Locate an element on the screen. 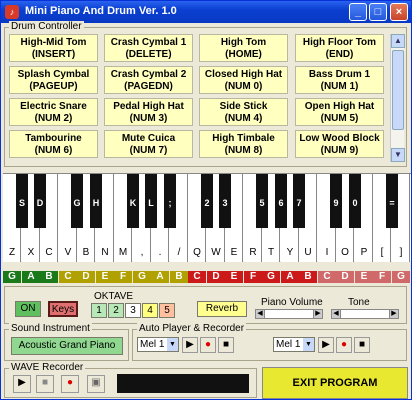 The image size is (412, 400). black-key: 5 is located at coordinates (262, 201).